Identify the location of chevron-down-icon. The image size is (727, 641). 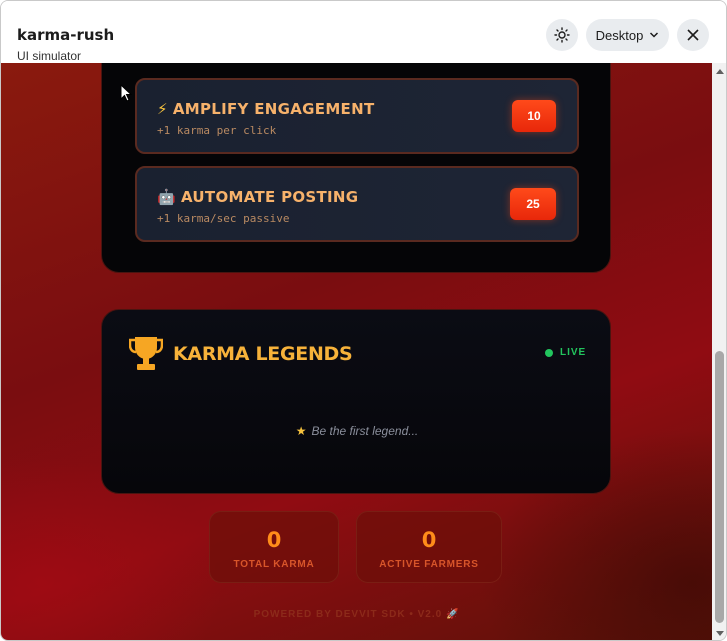
(654, 35).